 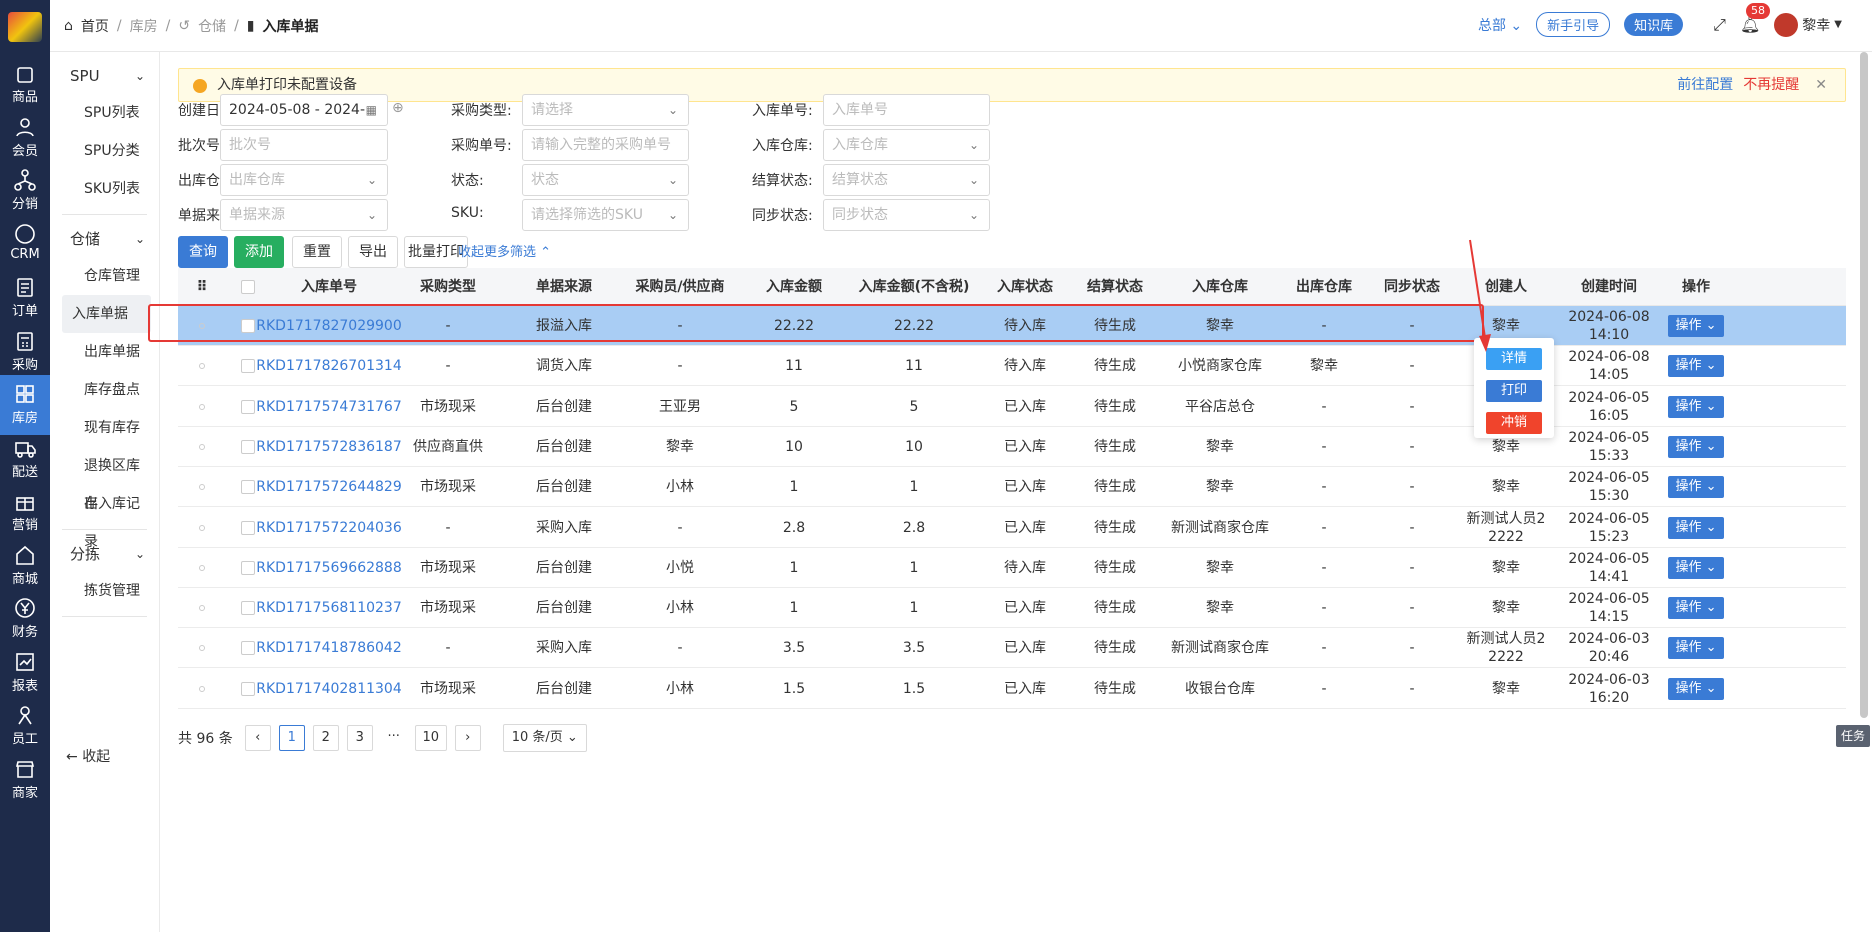 I want to click on inbound-no-link: RKD1717568110237, so click(x=328, y=608).